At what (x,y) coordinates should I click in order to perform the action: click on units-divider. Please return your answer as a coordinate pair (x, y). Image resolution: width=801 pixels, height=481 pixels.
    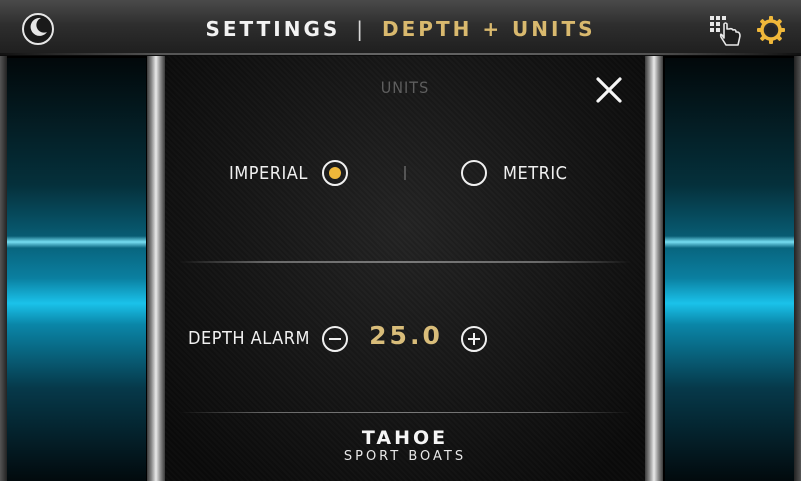
    Looking at the image, I should click on (405, 173).